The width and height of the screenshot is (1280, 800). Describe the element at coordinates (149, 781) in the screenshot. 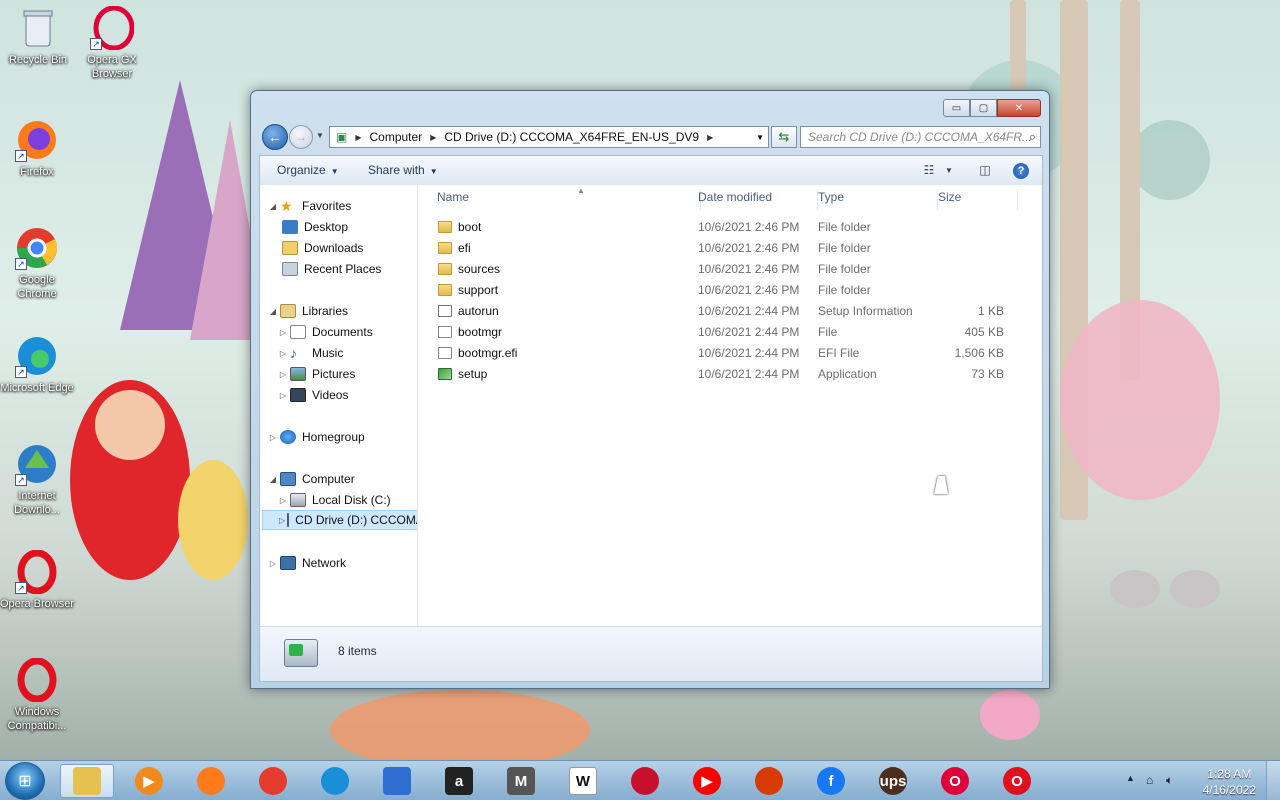

I see `taskbar-app-media-player: ▶` at that location.